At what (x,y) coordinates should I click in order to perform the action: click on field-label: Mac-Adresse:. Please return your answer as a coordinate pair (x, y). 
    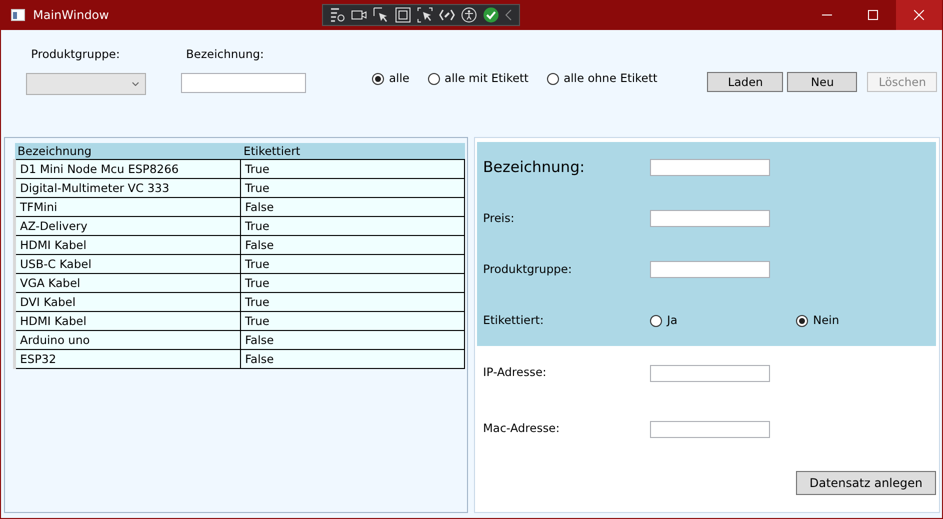
    Looking at the image, I should click on (522, 429).